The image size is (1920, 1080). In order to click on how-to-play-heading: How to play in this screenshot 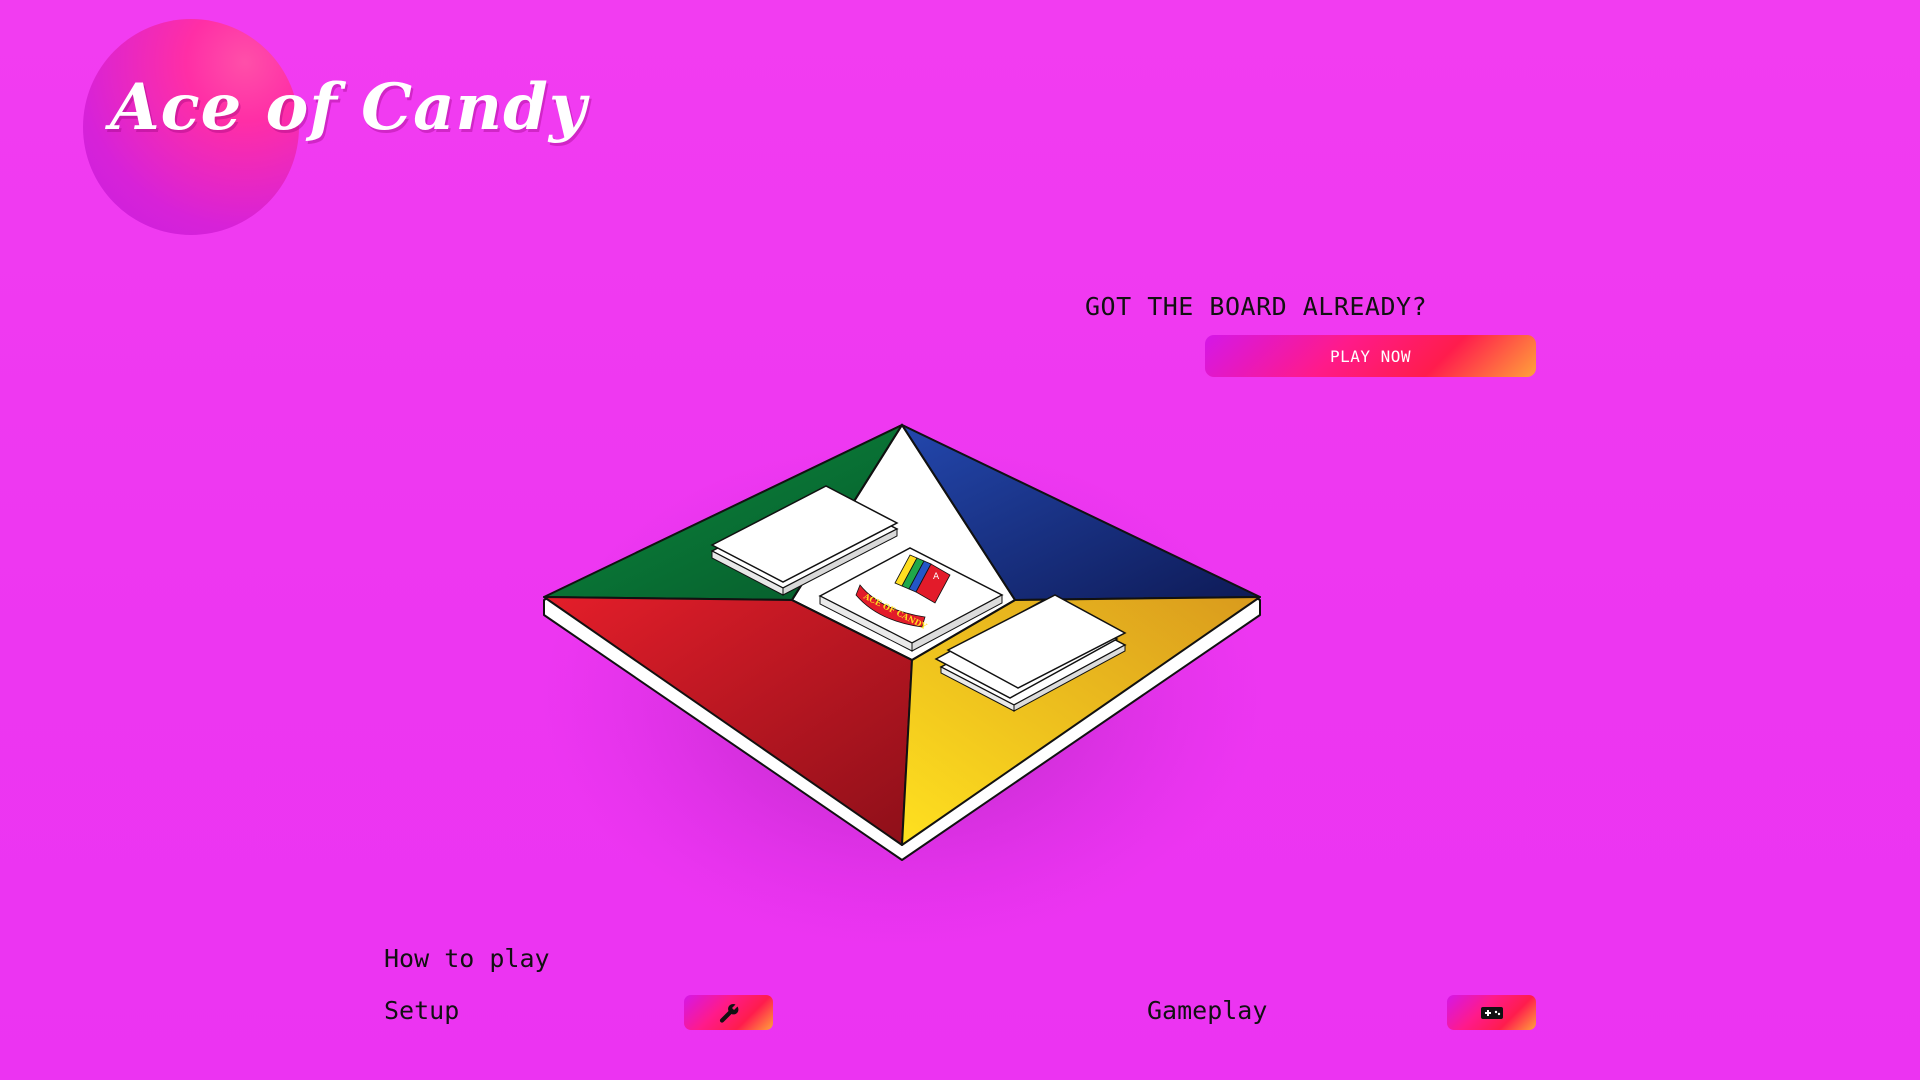, I will do `click(467, 958)`.